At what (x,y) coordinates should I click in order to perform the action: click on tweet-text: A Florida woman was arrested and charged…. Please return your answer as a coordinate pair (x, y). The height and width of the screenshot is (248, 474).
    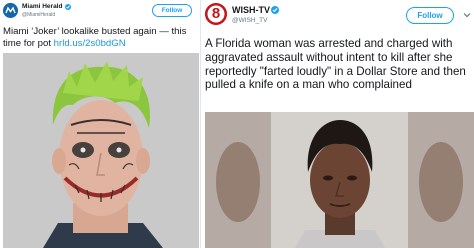
    Looking at the image, I should click on (335, 64).